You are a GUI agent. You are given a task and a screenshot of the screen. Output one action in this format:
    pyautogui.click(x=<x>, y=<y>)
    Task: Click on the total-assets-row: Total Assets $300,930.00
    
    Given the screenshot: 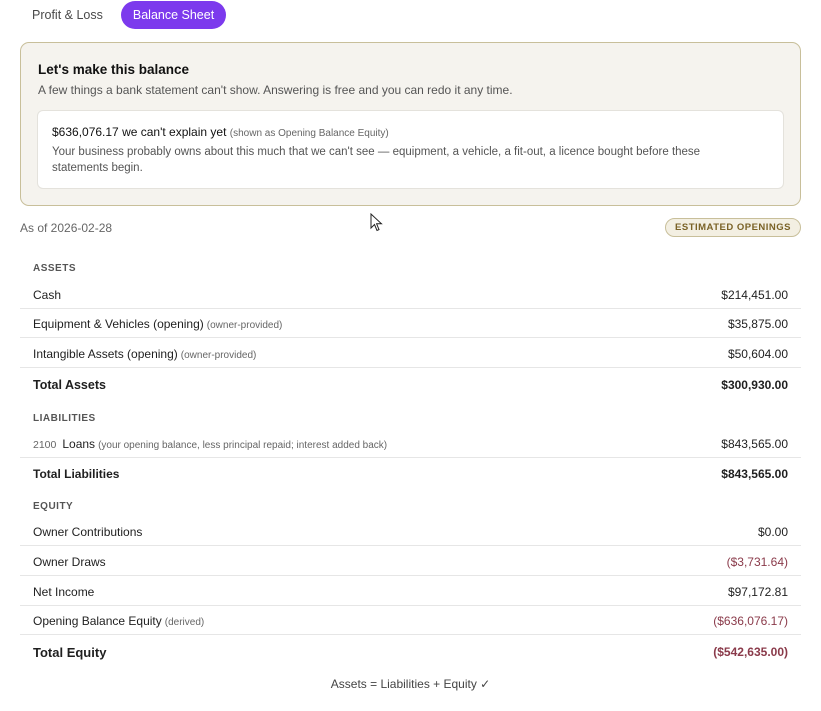 What is the action you would take?
    pyautogui.click(x=410, y=384)
    